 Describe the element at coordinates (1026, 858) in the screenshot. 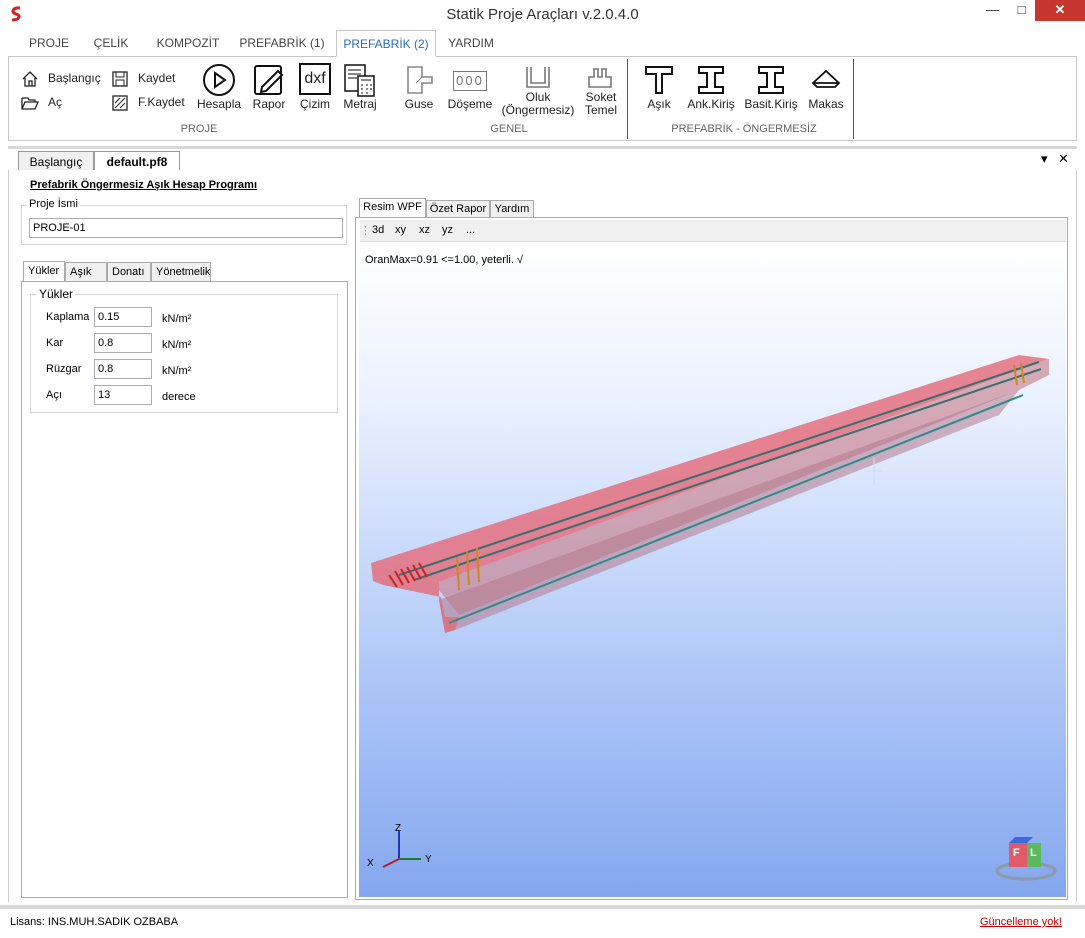

I see `view-cube: F L` at that location.